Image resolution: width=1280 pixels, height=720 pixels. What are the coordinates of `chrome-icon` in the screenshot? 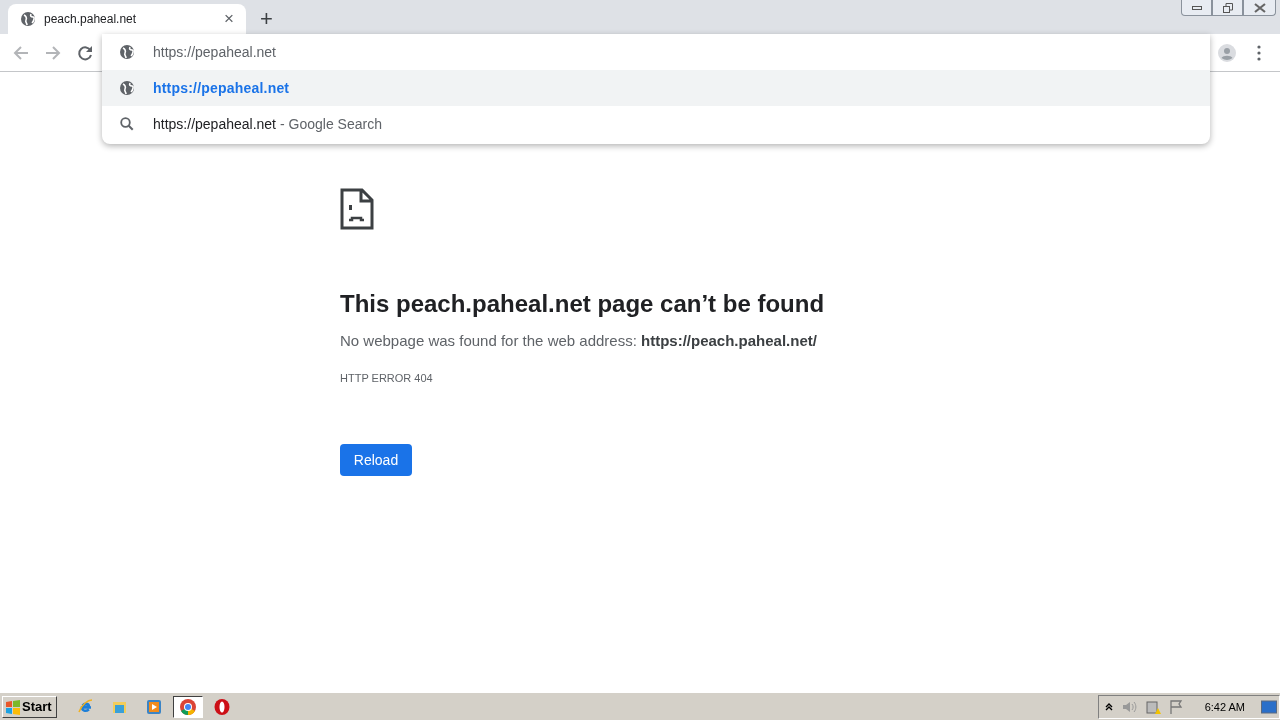 It's located at (187, 706).